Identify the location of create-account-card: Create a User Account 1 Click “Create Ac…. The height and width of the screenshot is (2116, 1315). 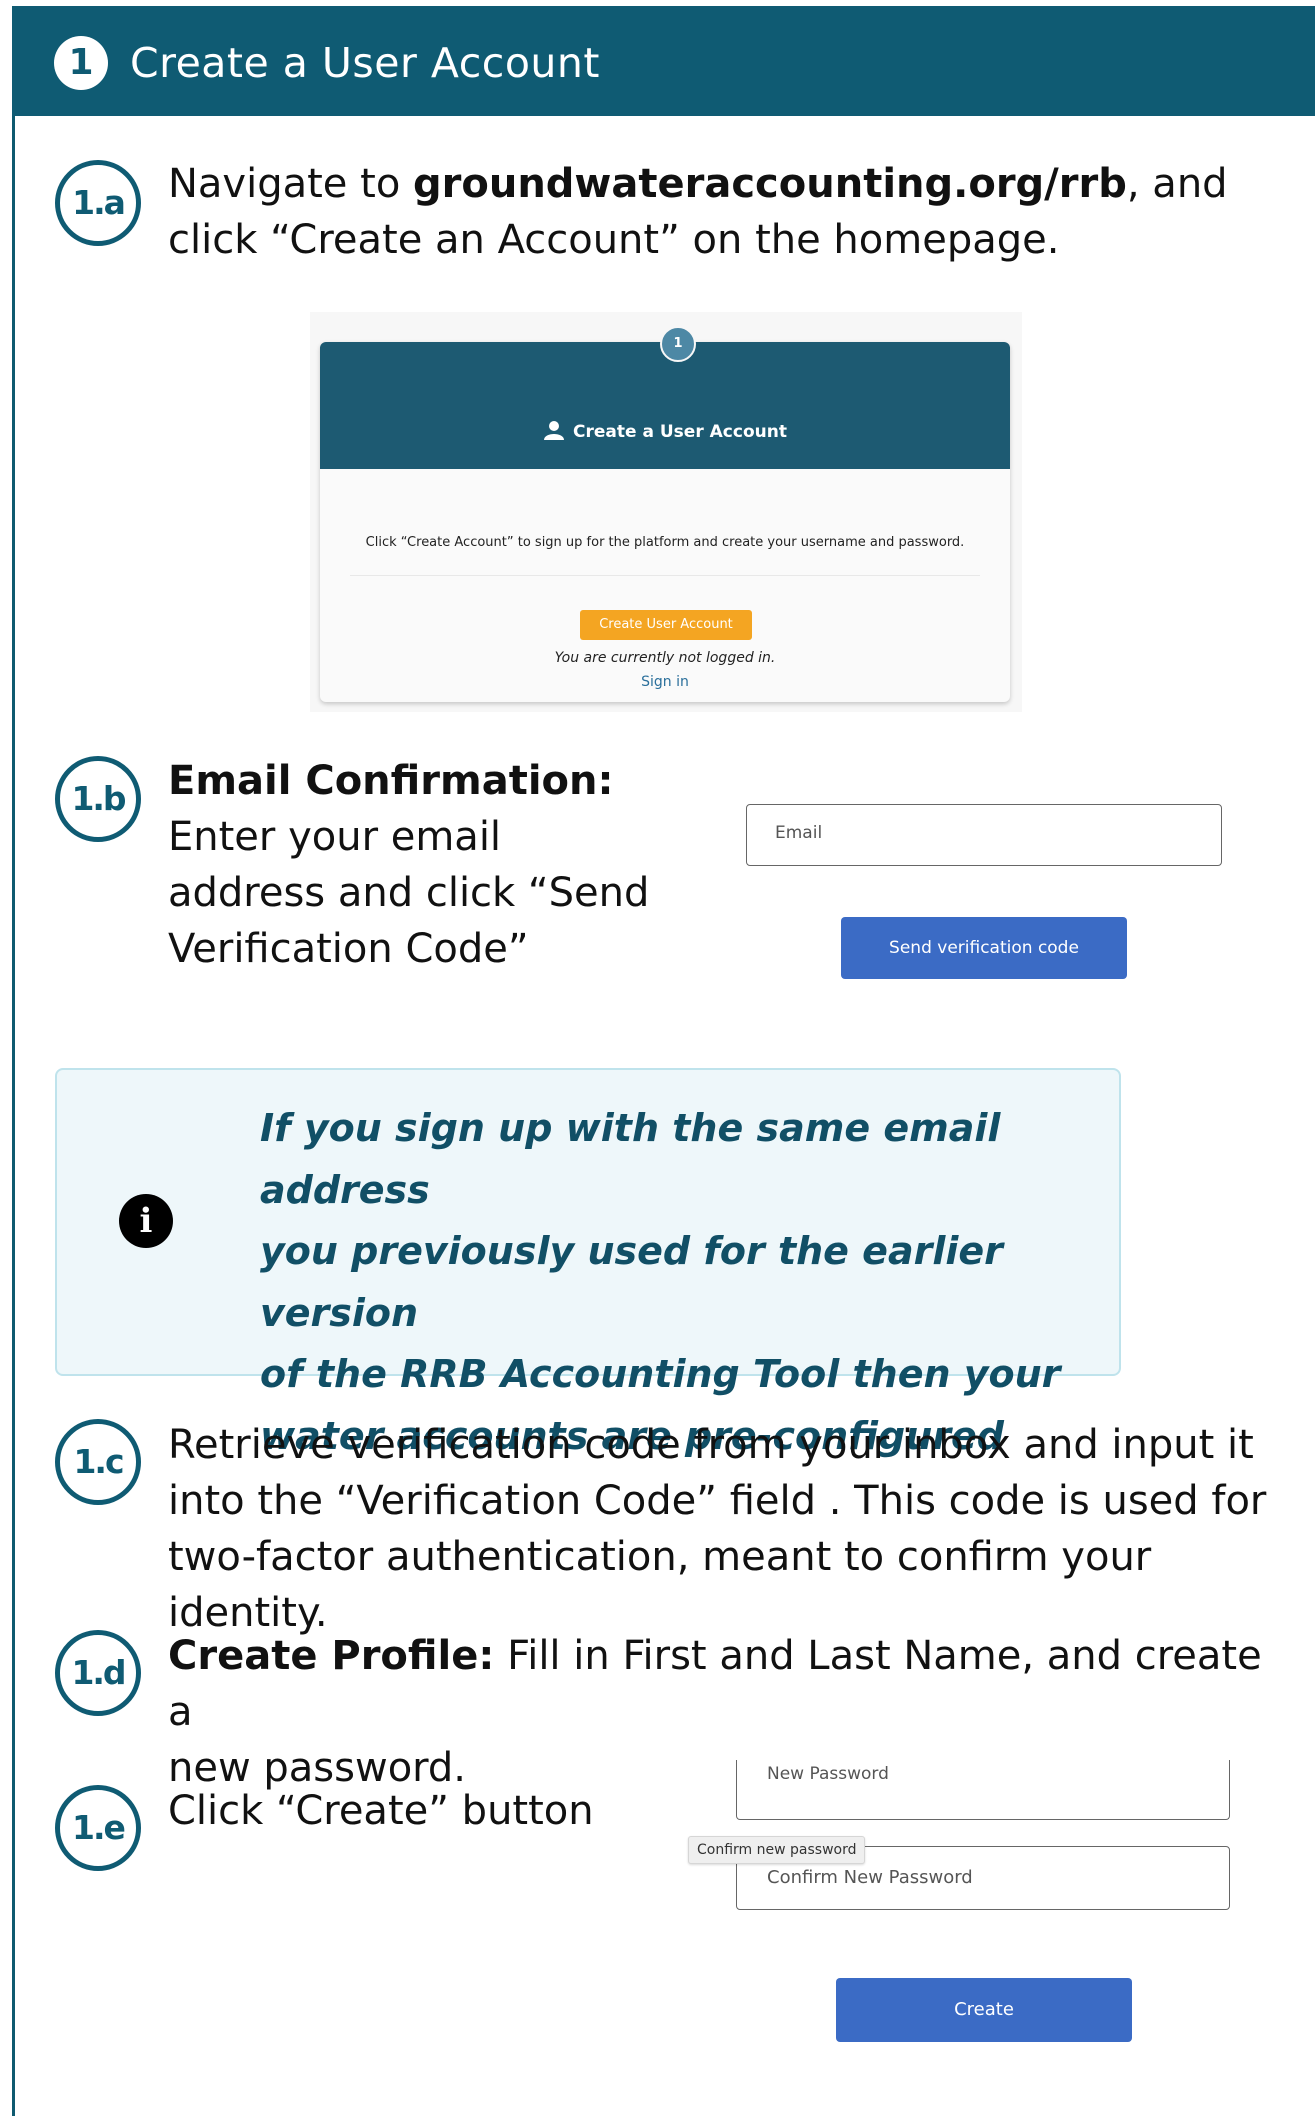
(665, 514).